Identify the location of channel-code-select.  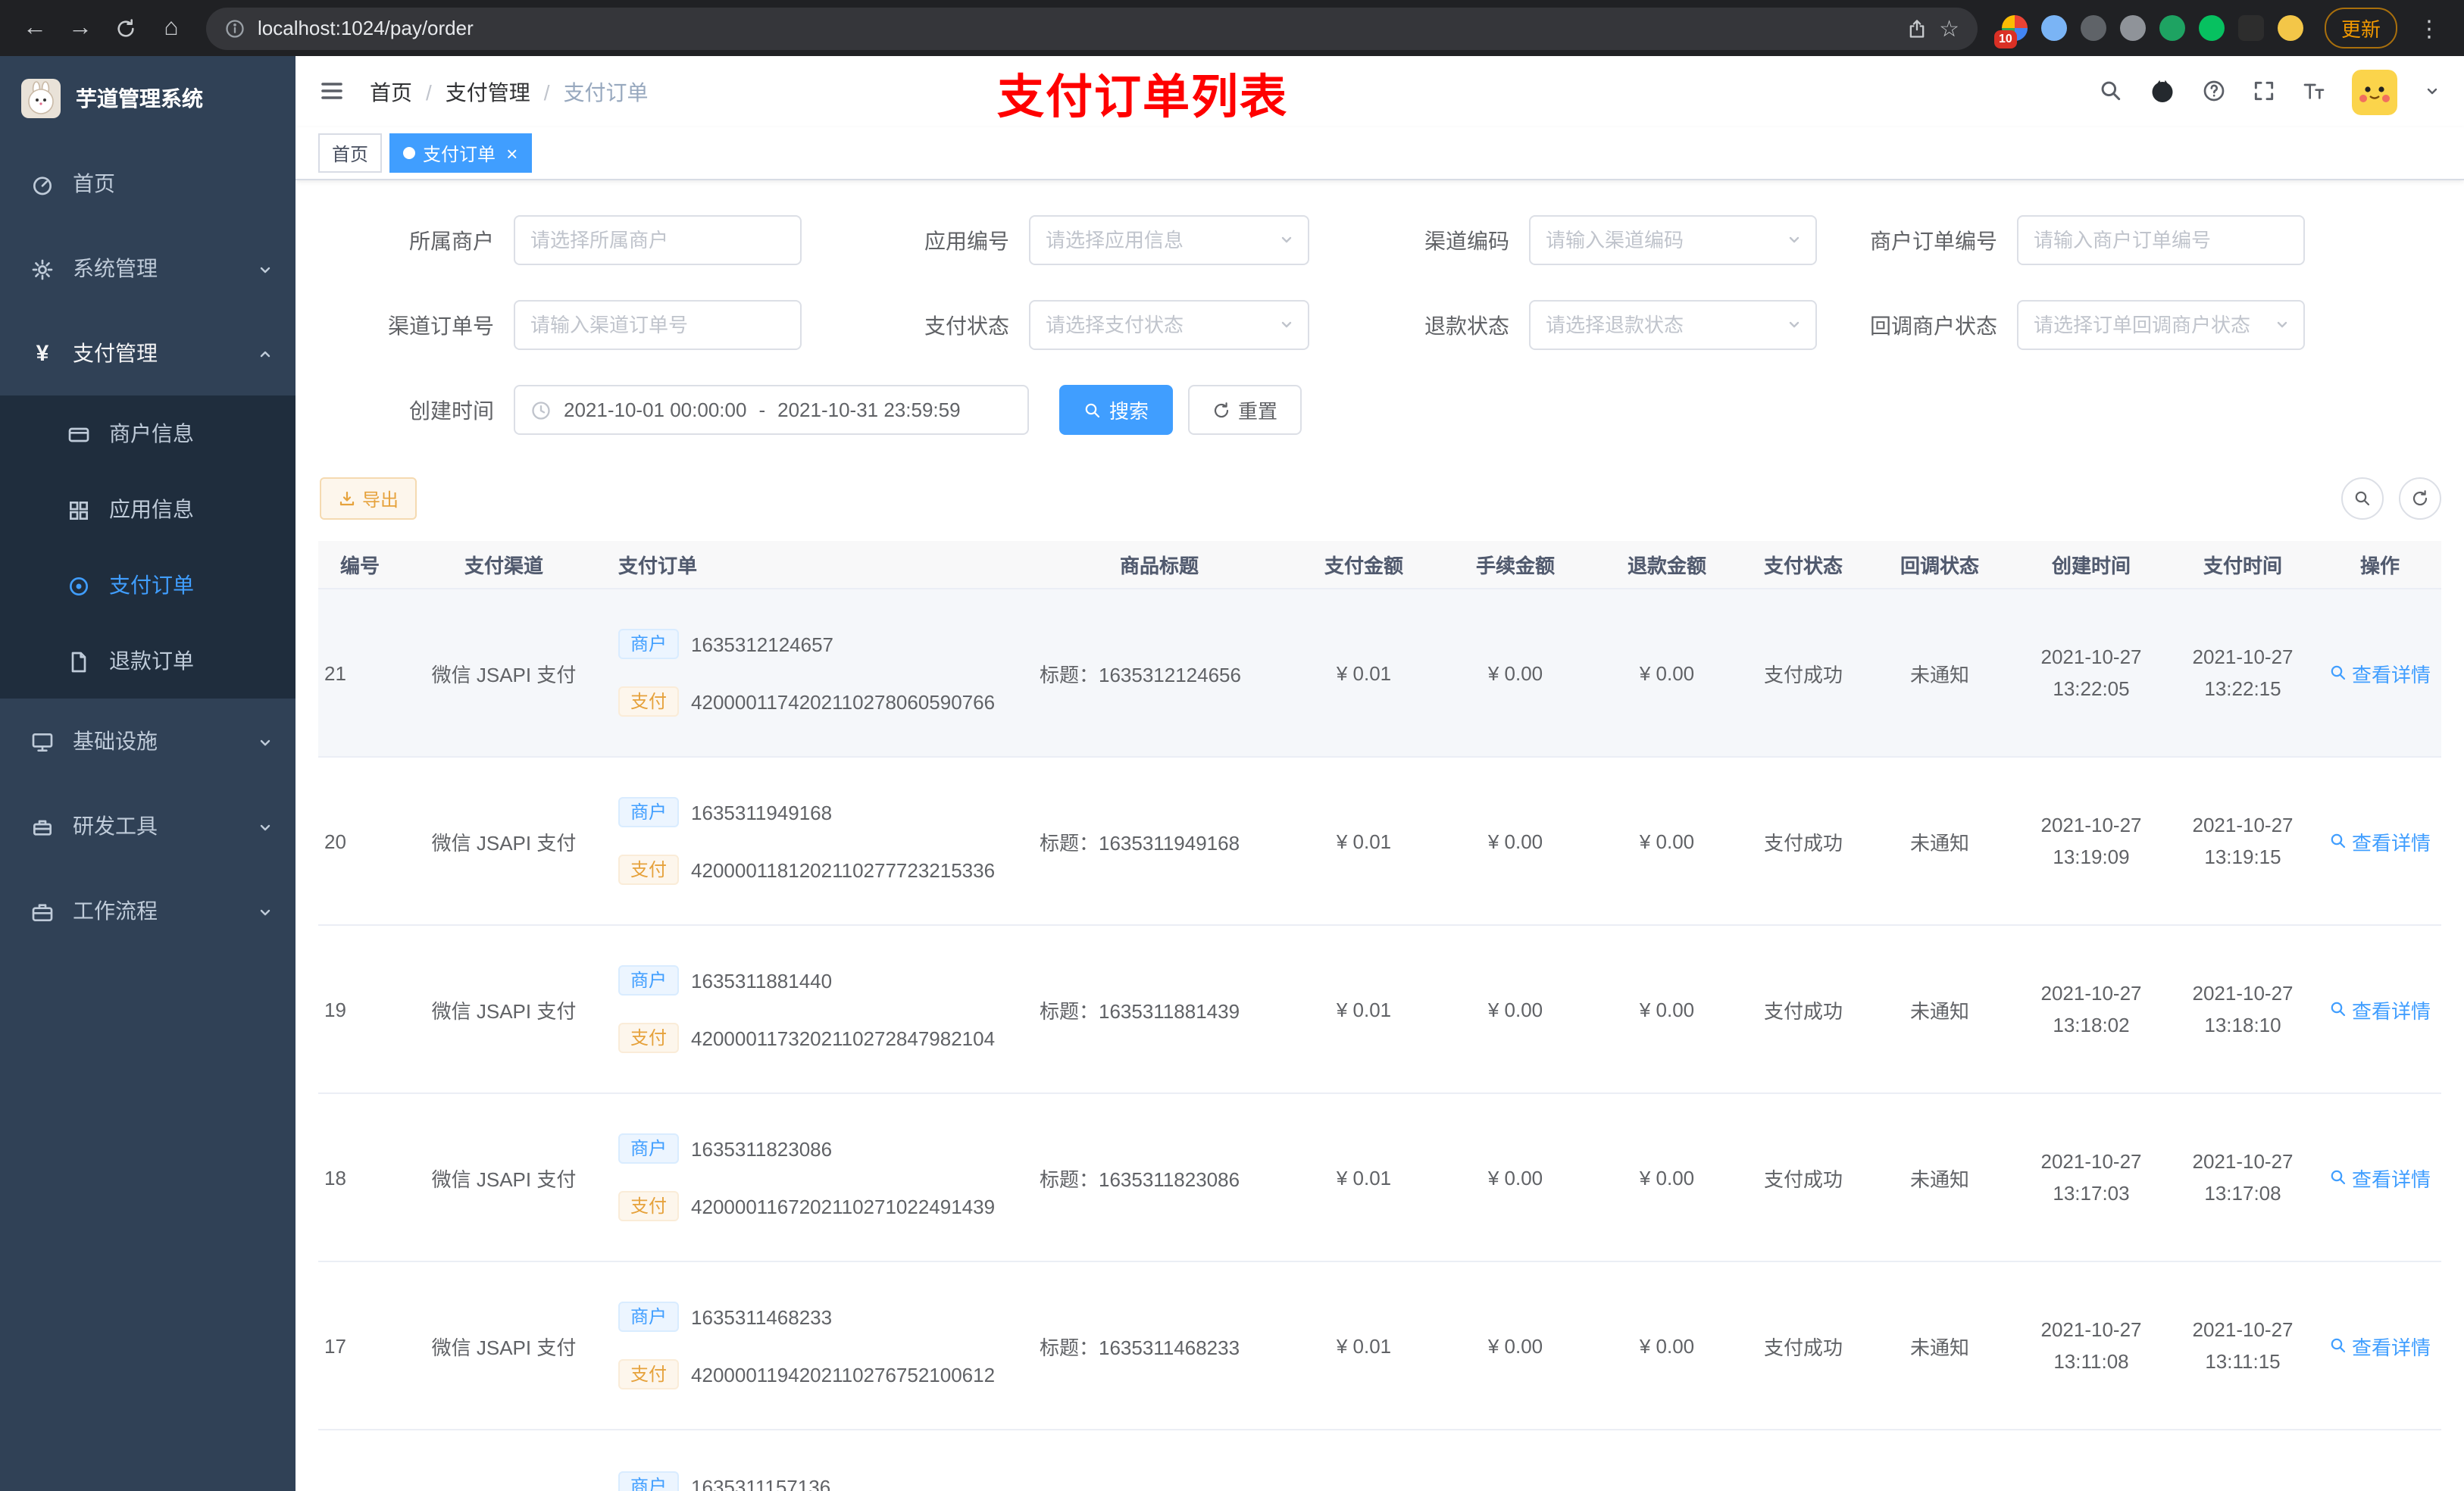
(1673, 240).